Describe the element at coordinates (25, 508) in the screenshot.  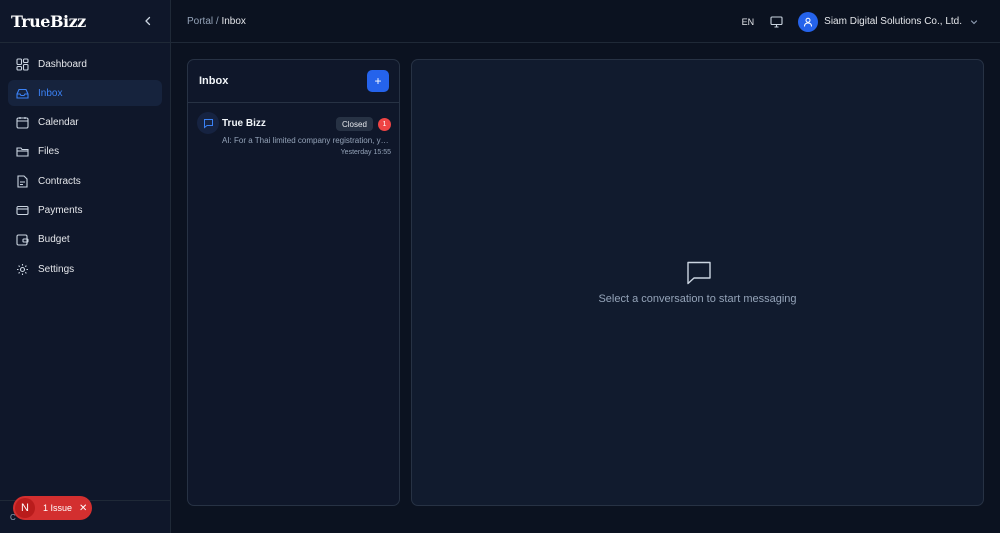
I see `n-logo-icon: N` at that location.